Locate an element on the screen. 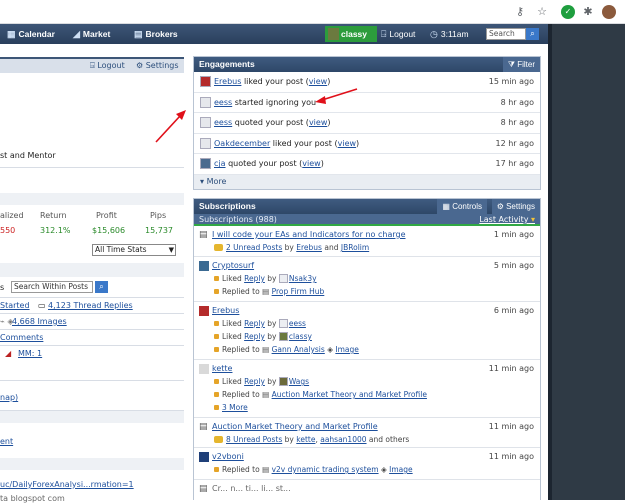 The image size is (625, 503). star-icon: ☆ is located at coordinates (542, 12).